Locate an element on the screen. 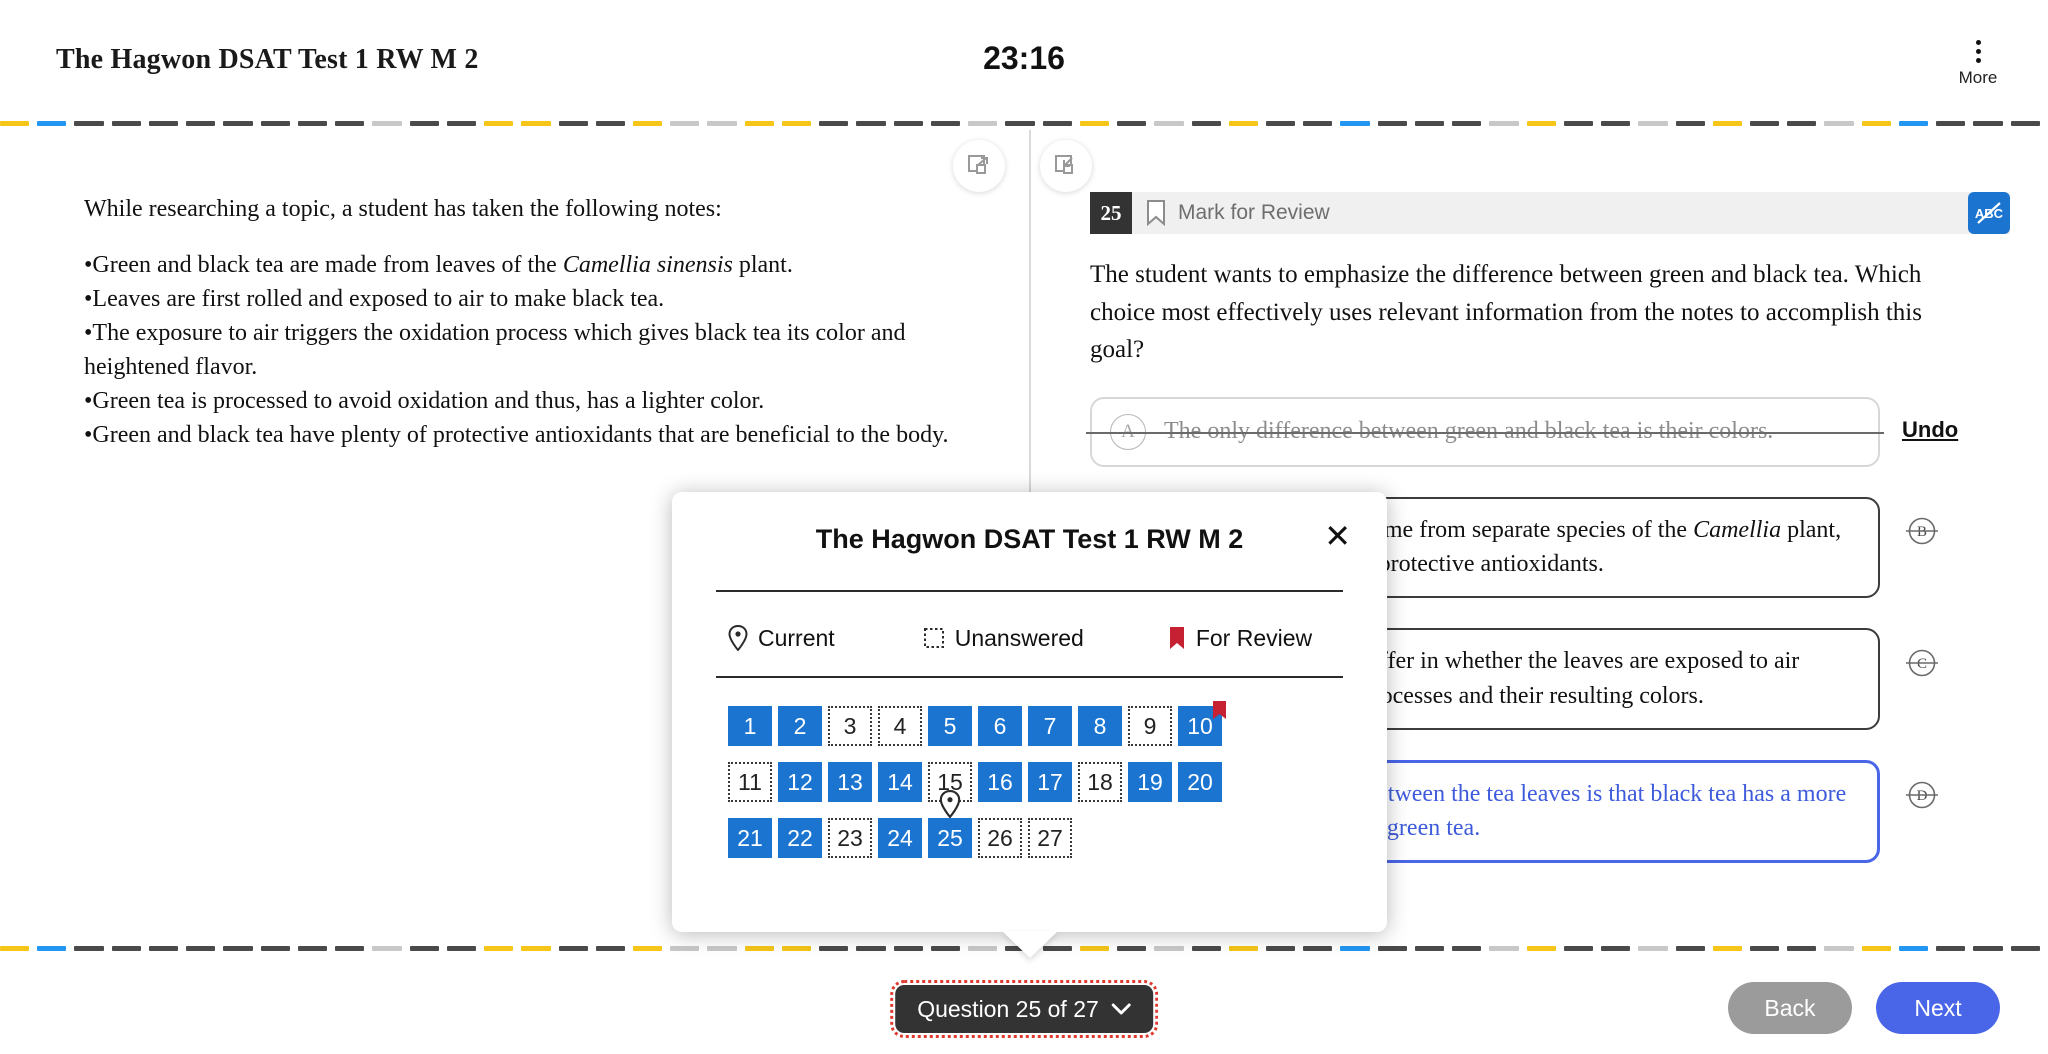 The width and height of the screenshot is (2048, 1054). question-grid-cell-10: 10 is located at coordinates (1202, 723).